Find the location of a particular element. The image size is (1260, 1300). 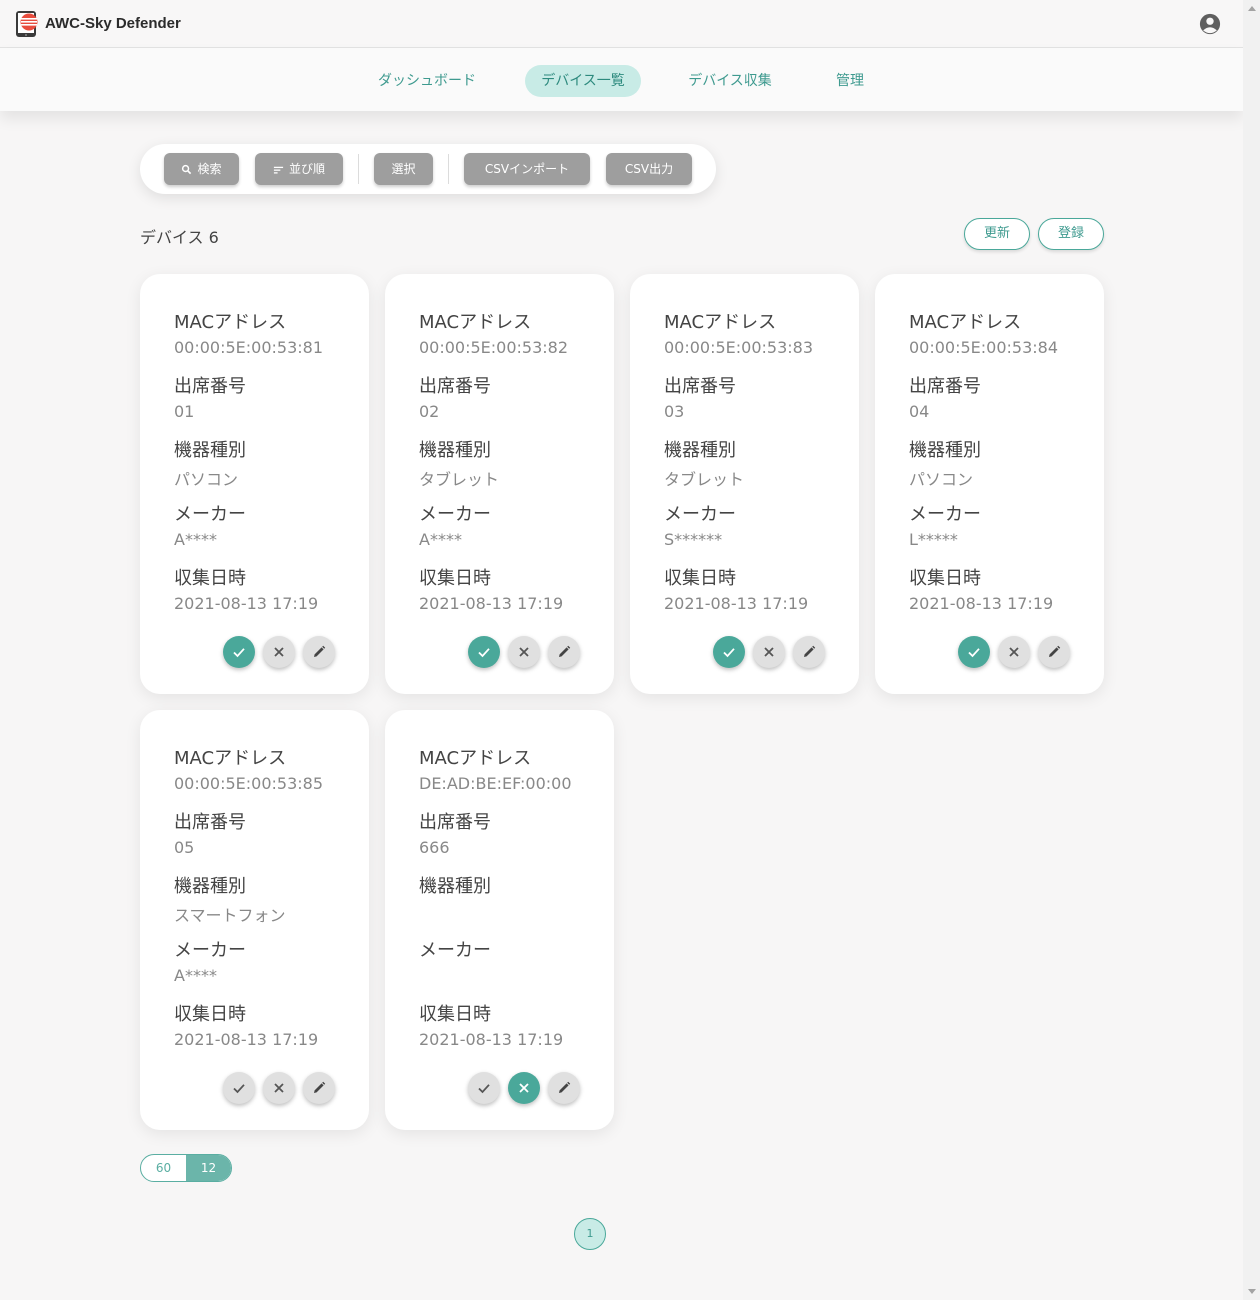

tablet-shield-icon is located at coordinates (27, 24).